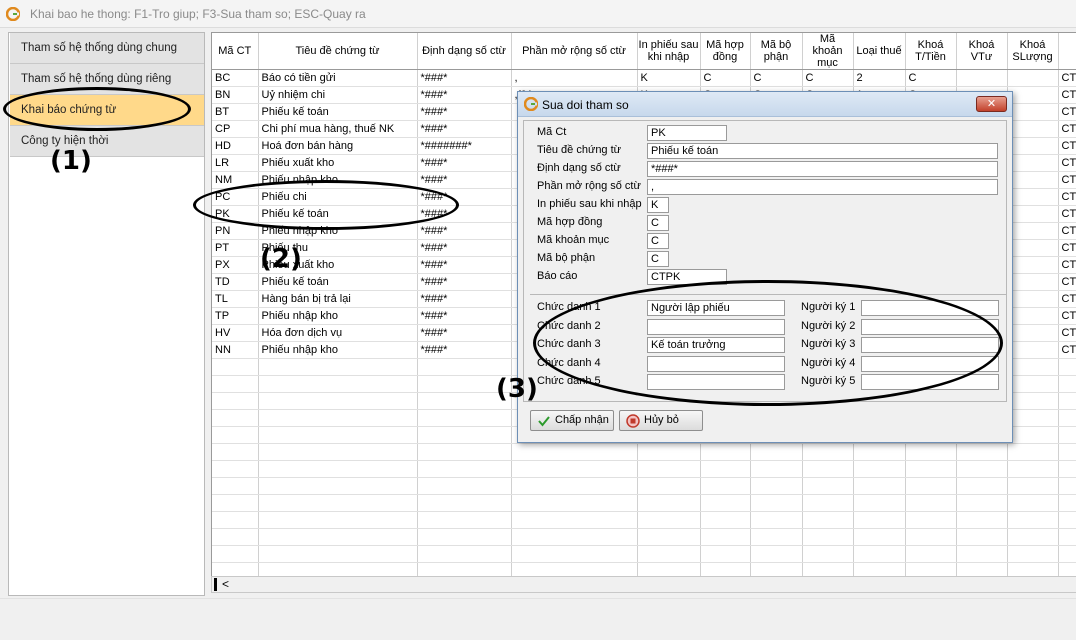 The image size is (1076, 640). I want to click on table-cell: Phiếu xuất kho, so click(338, 163).